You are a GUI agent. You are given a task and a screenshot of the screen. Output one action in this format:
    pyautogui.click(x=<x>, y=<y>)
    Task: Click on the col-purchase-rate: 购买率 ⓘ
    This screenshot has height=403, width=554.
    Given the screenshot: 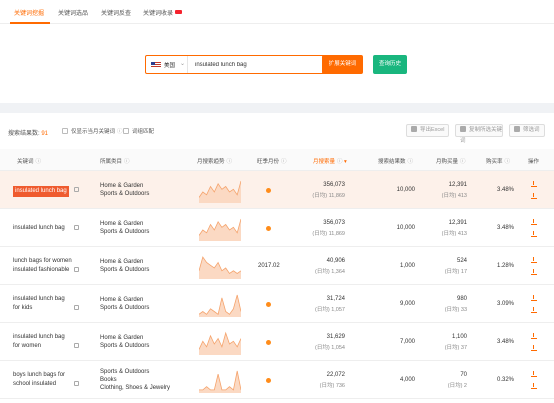 What is the action you would take?
    pyautogui.click(x=498, y=161)
    